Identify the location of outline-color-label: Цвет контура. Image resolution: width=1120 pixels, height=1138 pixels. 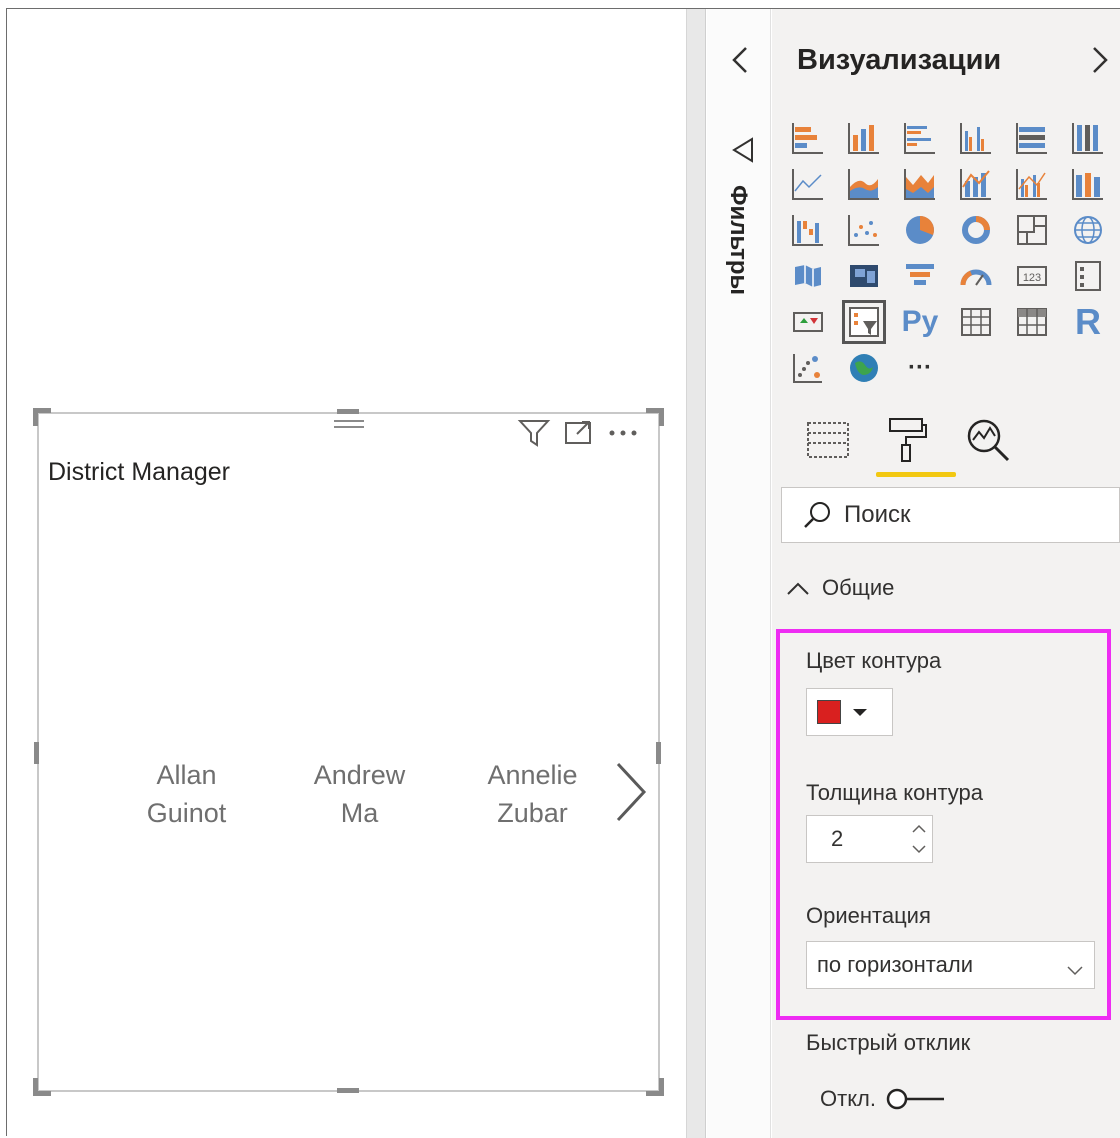
(874, 660).